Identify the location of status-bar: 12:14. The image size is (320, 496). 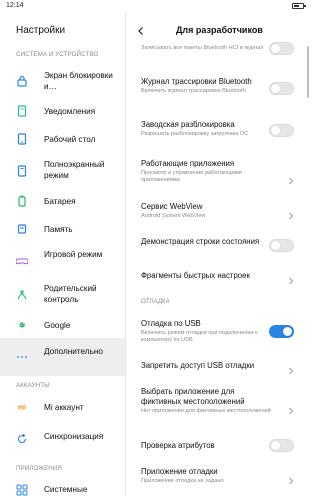
(155, 6).